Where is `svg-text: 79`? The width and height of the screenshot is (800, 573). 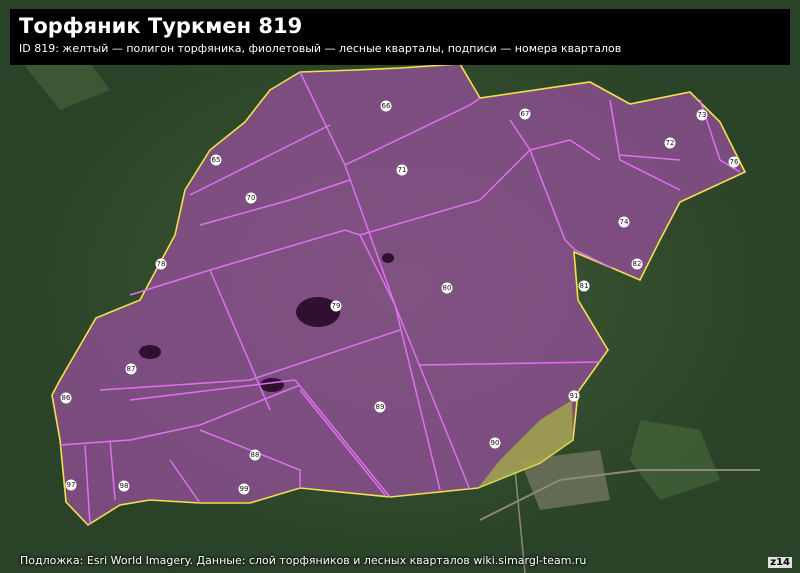 svg-text: 79 is located at coordinates (336, 306).